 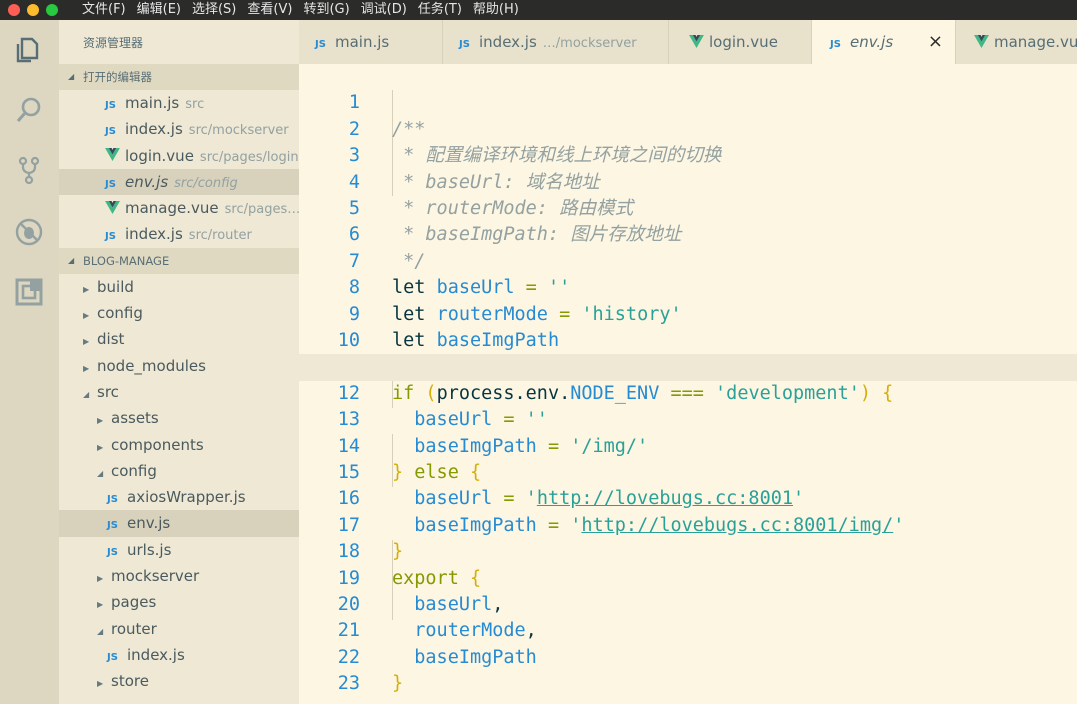 I want to click on tab-index-js: JS index.js …/mockserver, so click(x=556, y=42).